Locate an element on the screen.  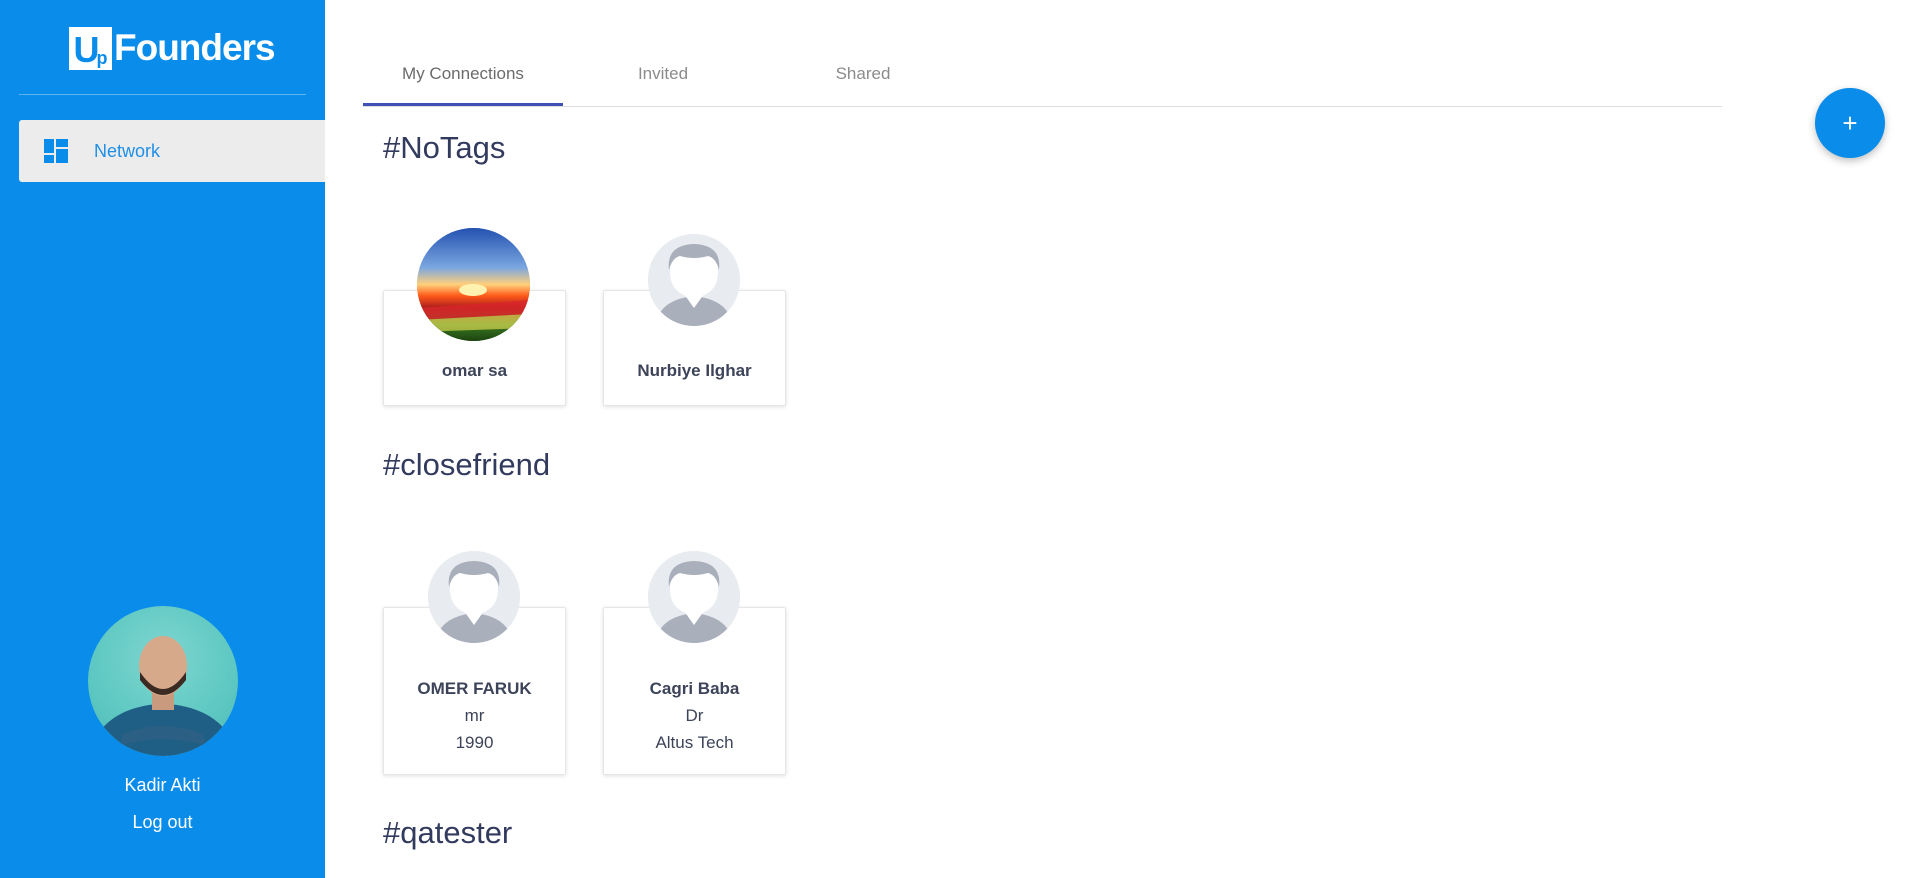
contact-name: OMER FARUK is located at coordinates (474, 688).